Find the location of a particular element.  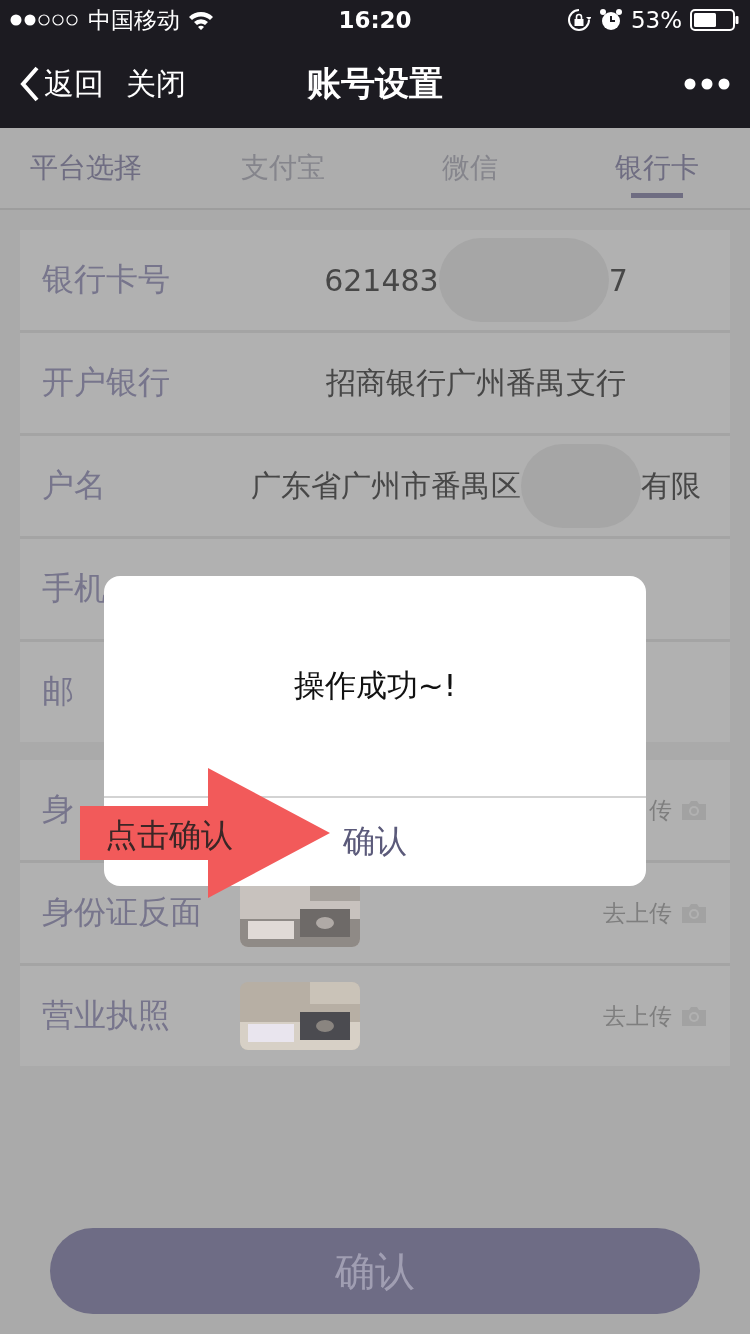

alarm-icon is located at coordinates (610, 20).